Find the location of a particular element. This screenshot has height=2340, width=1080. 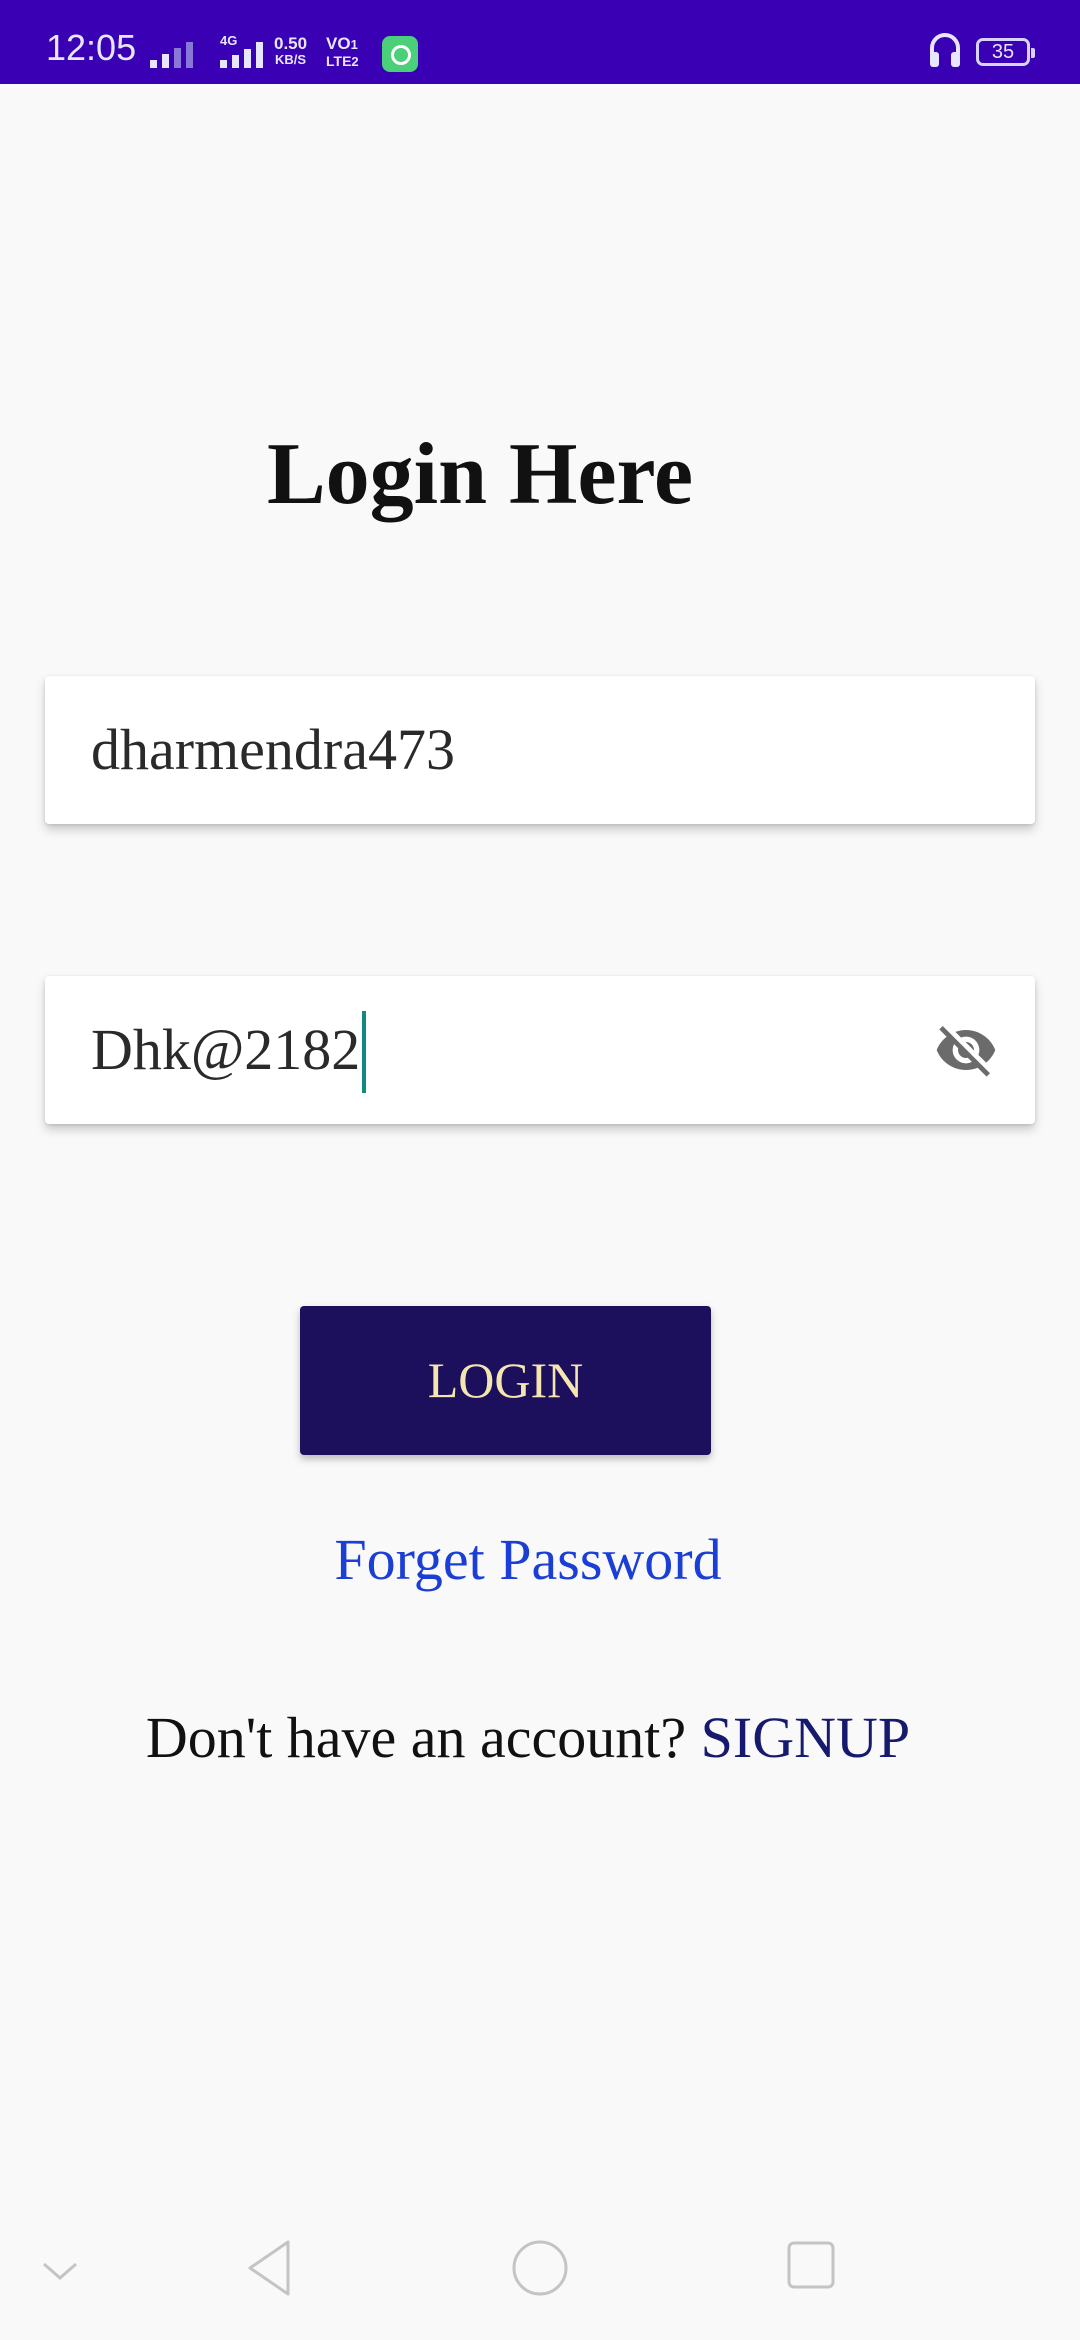

battery-level: 35 is located at coordinates (1003, 52).